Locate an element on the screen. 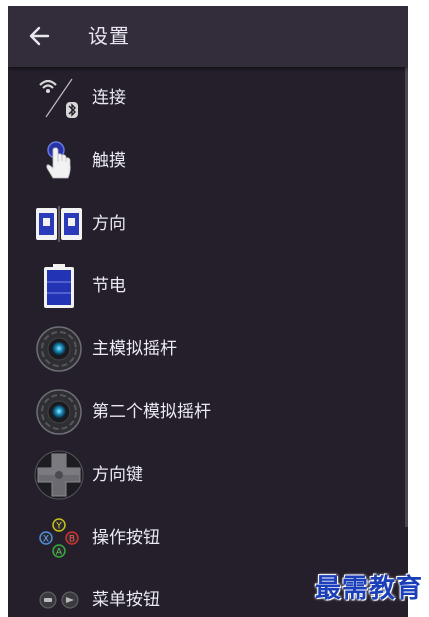 This screenshot has width=429, height=617. settings-item-label: 方向 is located at coordinates (109, 223).